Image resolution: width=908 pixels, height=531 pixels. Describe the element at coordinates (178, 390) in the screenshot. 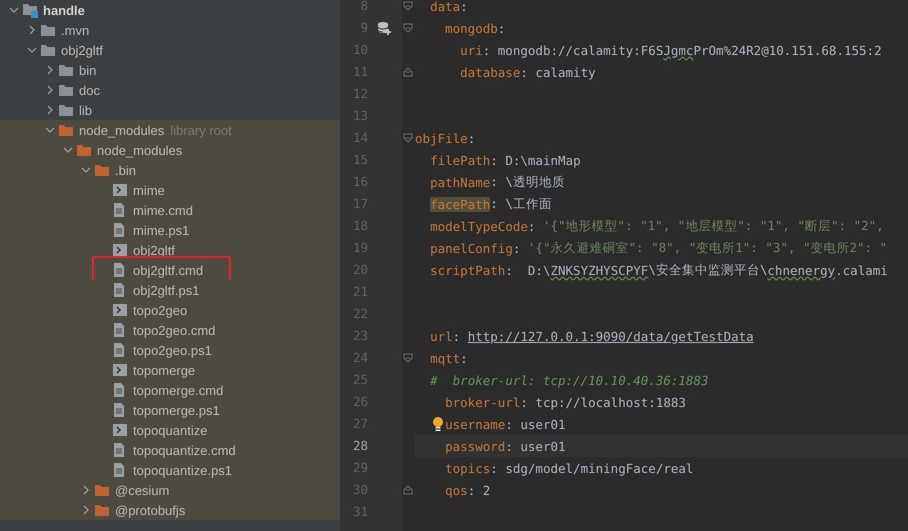

I see `tree-item: topomerge.cmd` at that location.